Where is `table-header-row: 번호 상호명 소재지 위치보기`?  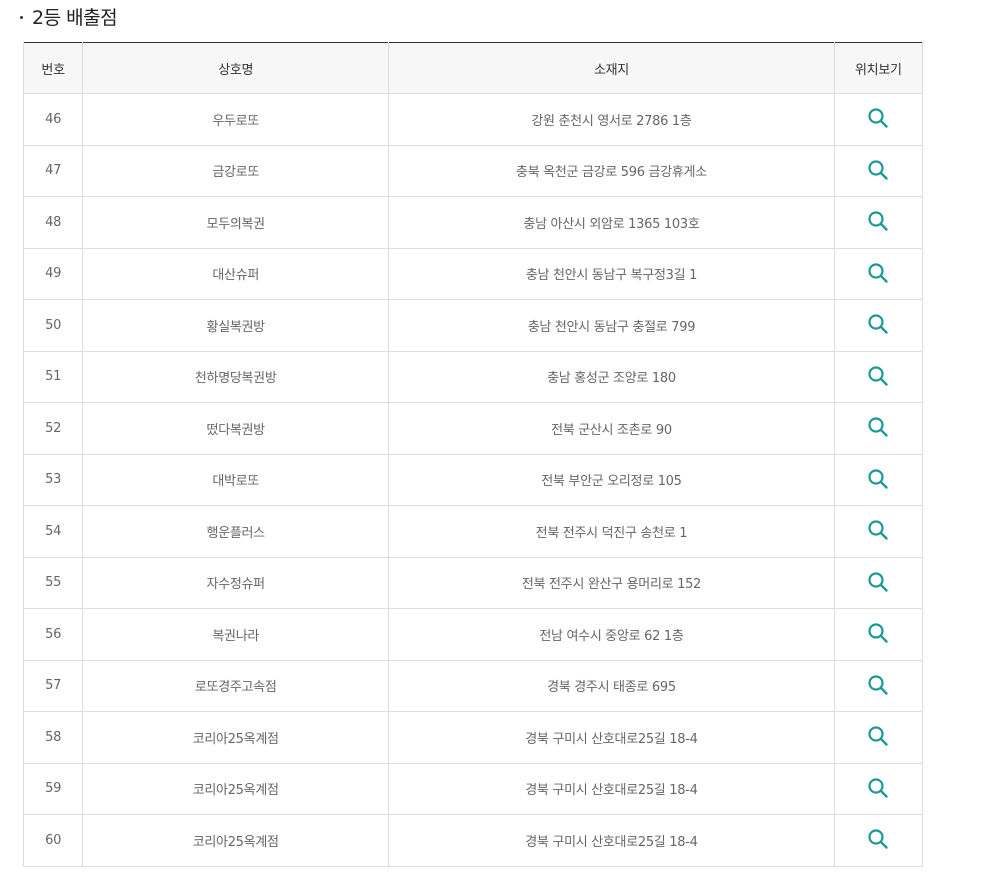
table-header-row: 번호 상호명 소재지 위치보기 is located at coordinates (473, 68).